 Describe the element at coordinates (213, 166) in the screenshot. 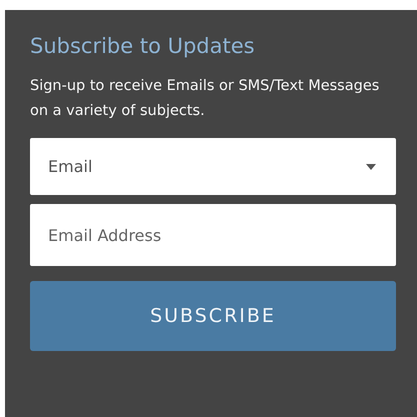

I see `subscription-type-dropdown: Email` at that location.